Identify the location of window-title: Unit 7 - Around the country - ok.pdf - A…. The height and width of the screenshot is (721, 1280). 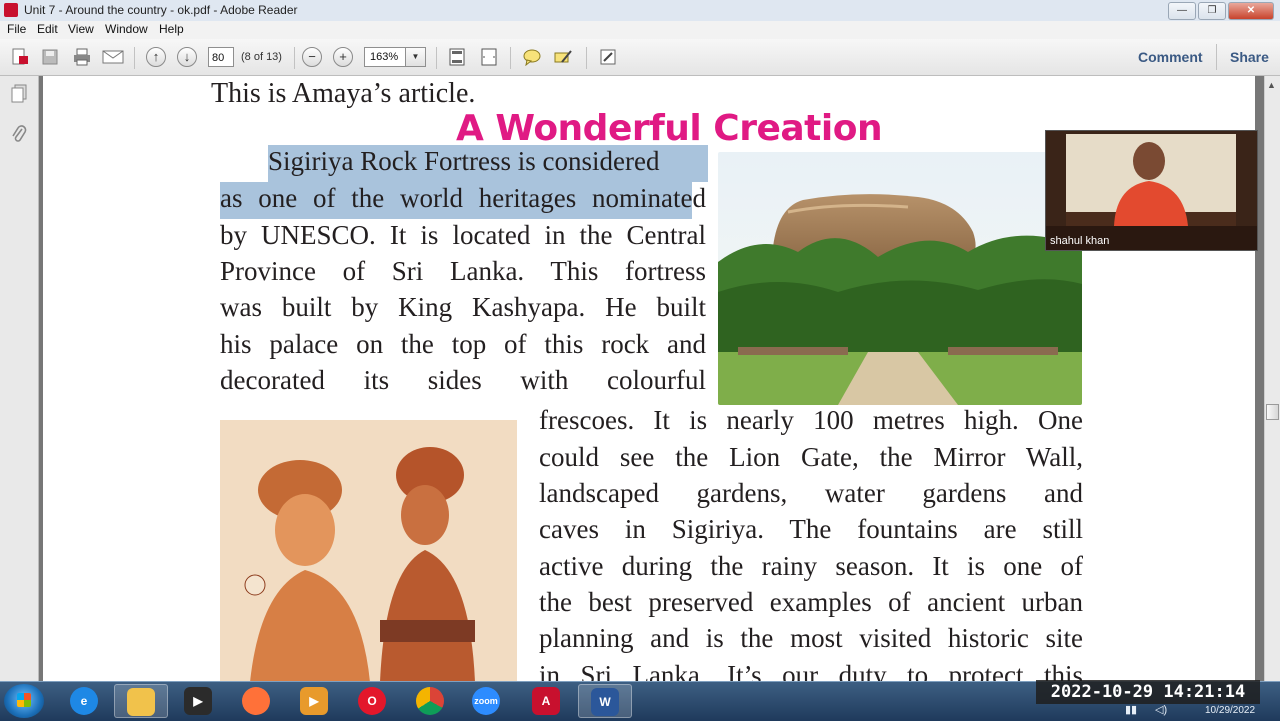
(161, 10).